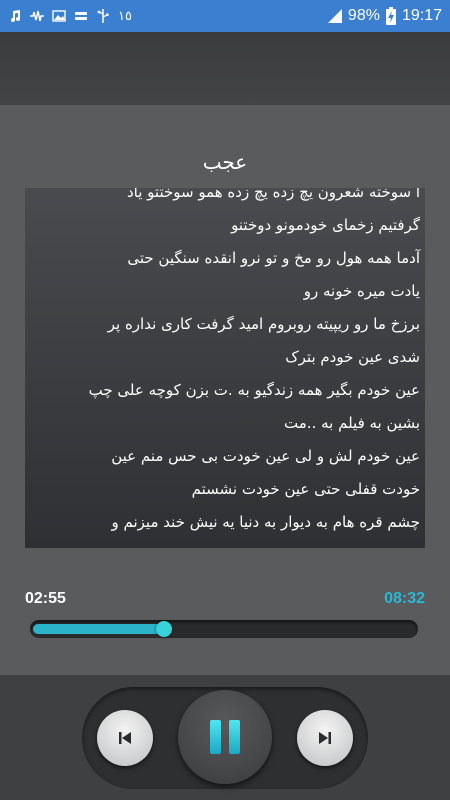 The image size is (450, 800). What do you see at coordinates (81, 16) in the screenshot?
I see `sync-icon` at bounding box center [81, 16].